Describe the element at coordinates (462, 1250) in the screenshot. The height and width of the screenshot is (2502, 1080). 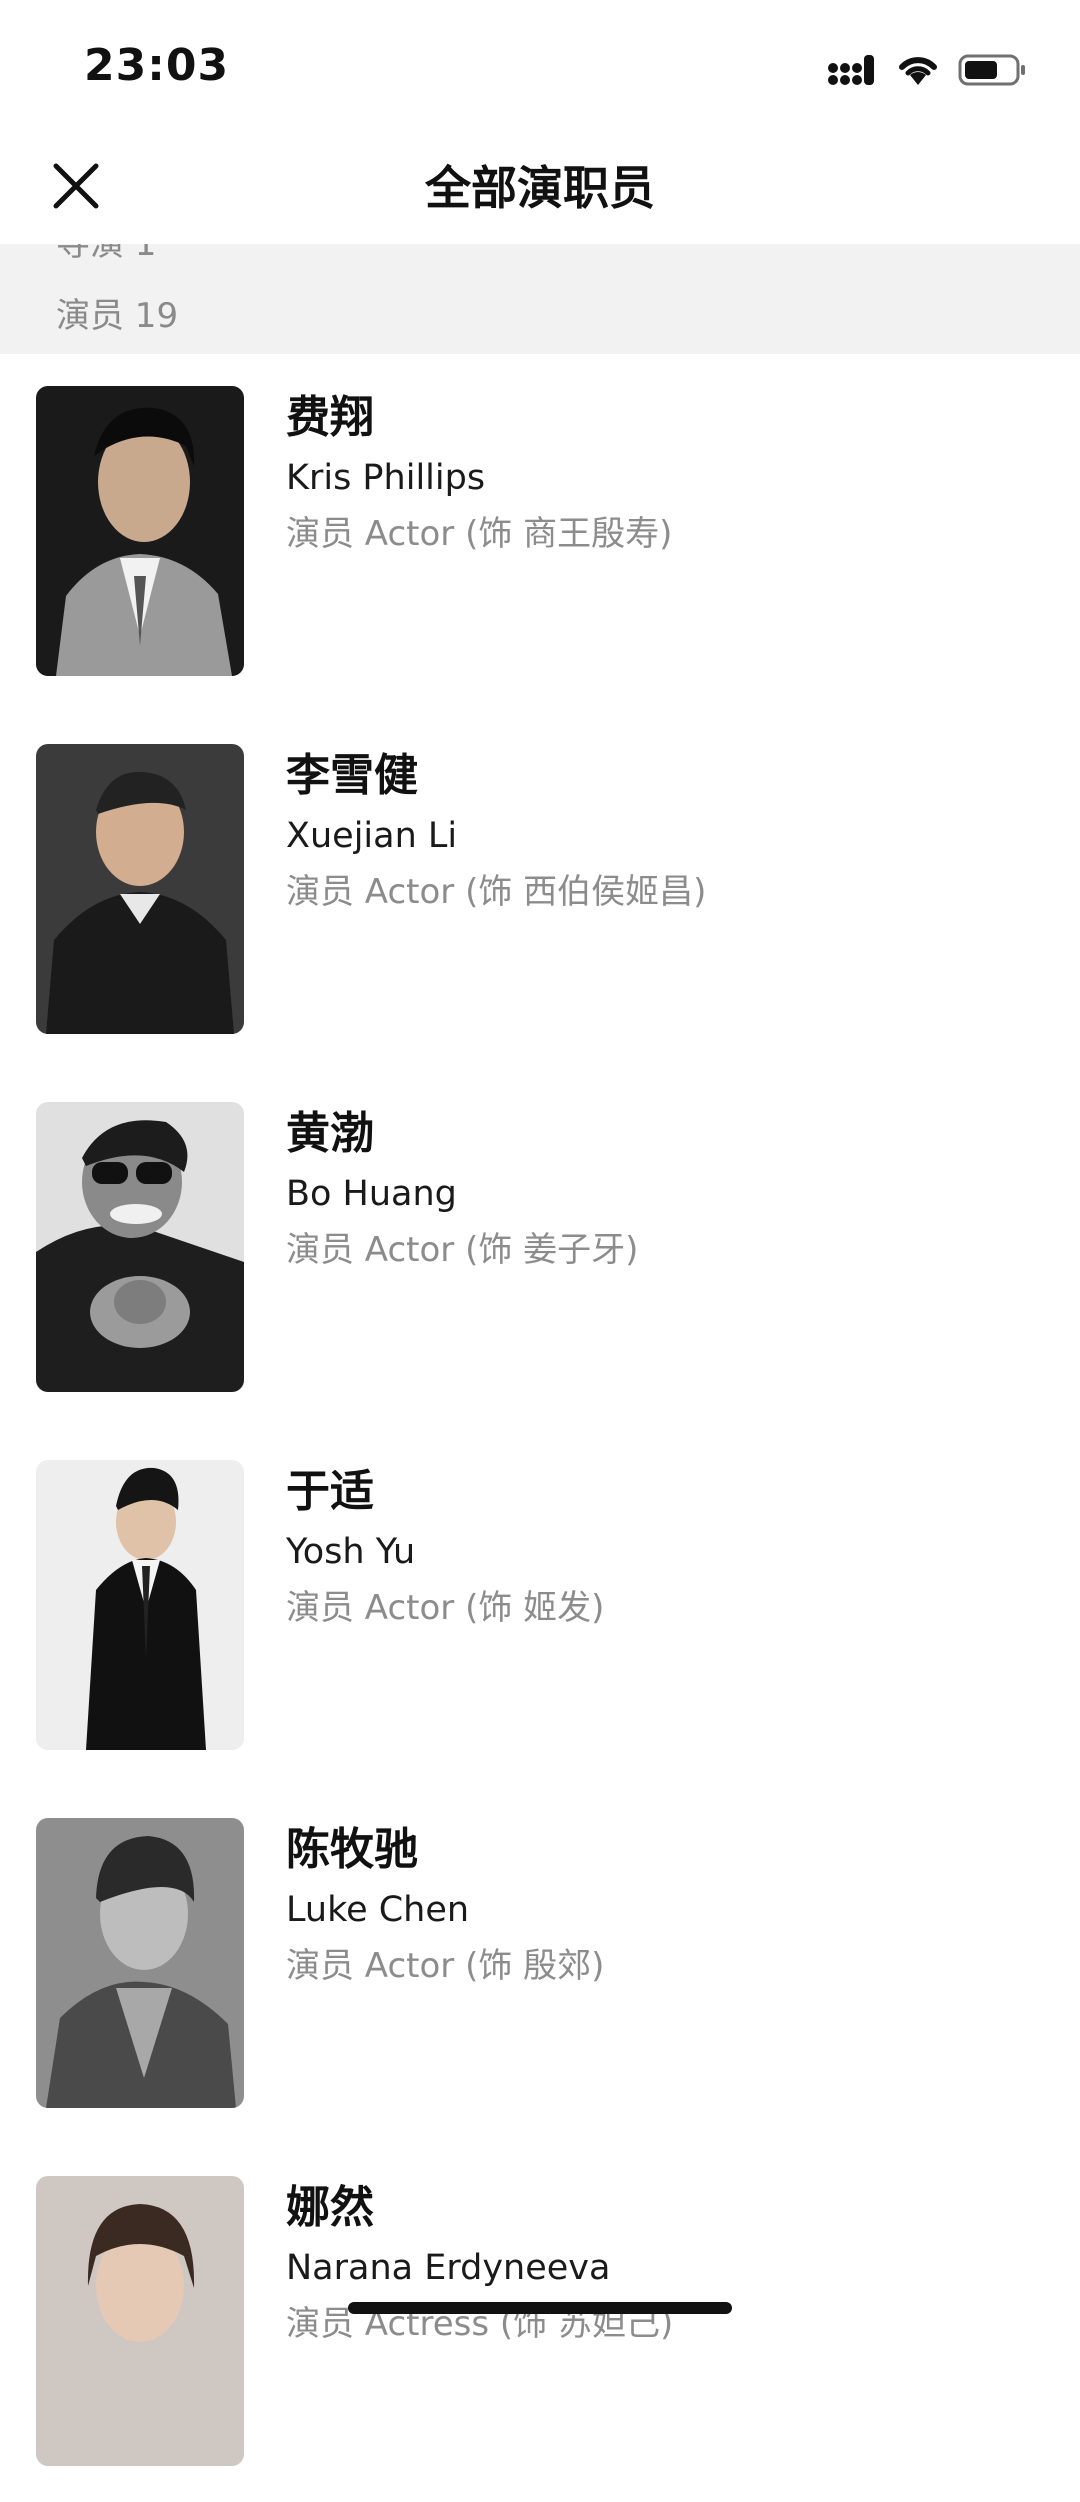
I see `cast-role: 演员 Actor (饰 姜子牙)` at that location.